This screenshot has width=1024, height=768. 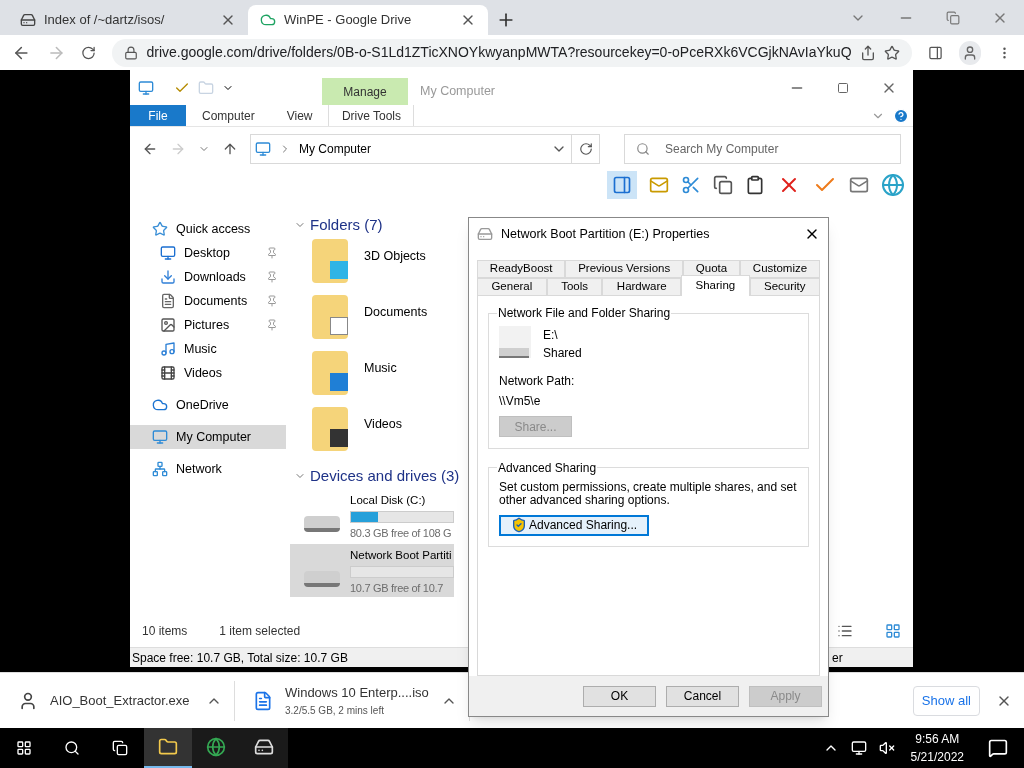 I want to click on back-icon, so click(x=150, y=149).